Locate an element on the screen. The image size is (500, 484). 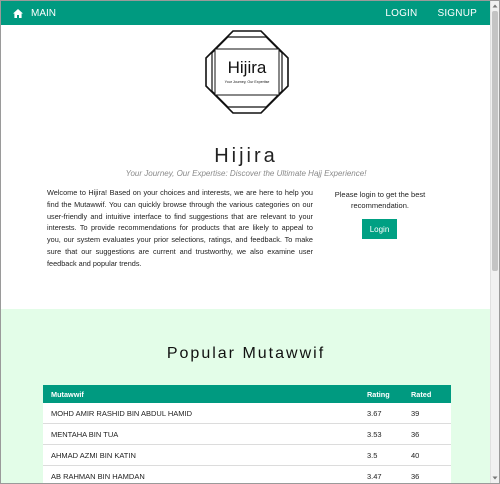
table-row: AB RAHMAN BIN HAMDAN 3.47 36 is located at coordinates (247, 474).